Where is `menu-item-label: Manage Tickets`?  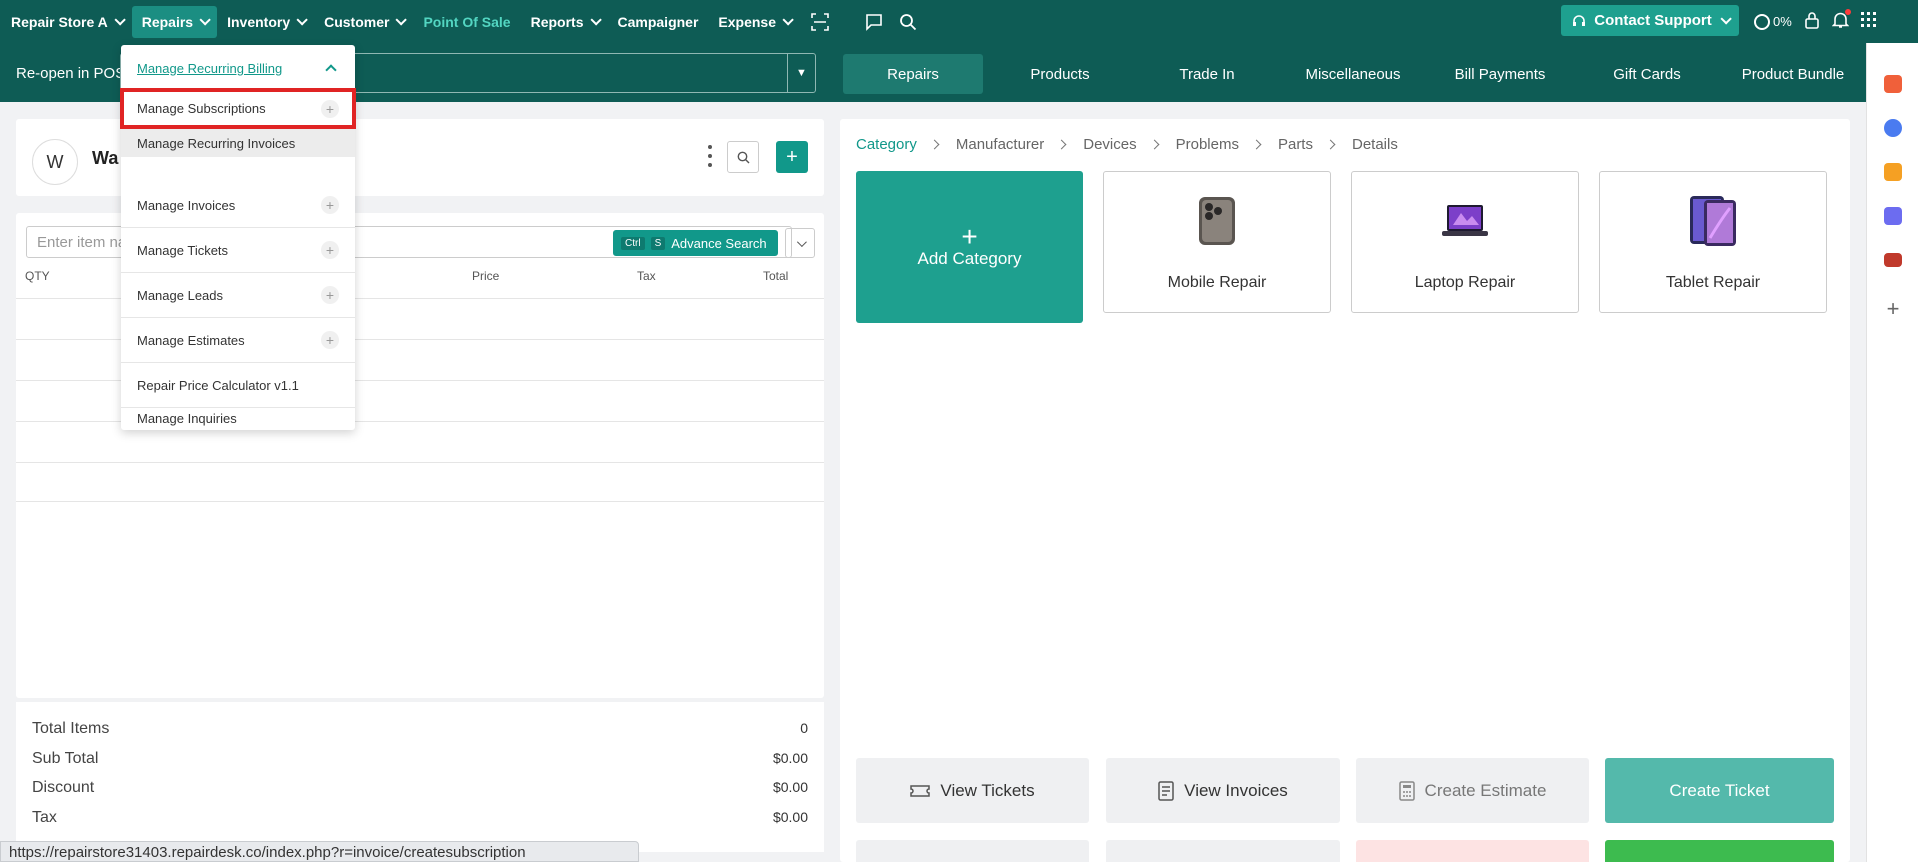
menu-item-label: Manage Tickets is located at coordinates (183, 250).